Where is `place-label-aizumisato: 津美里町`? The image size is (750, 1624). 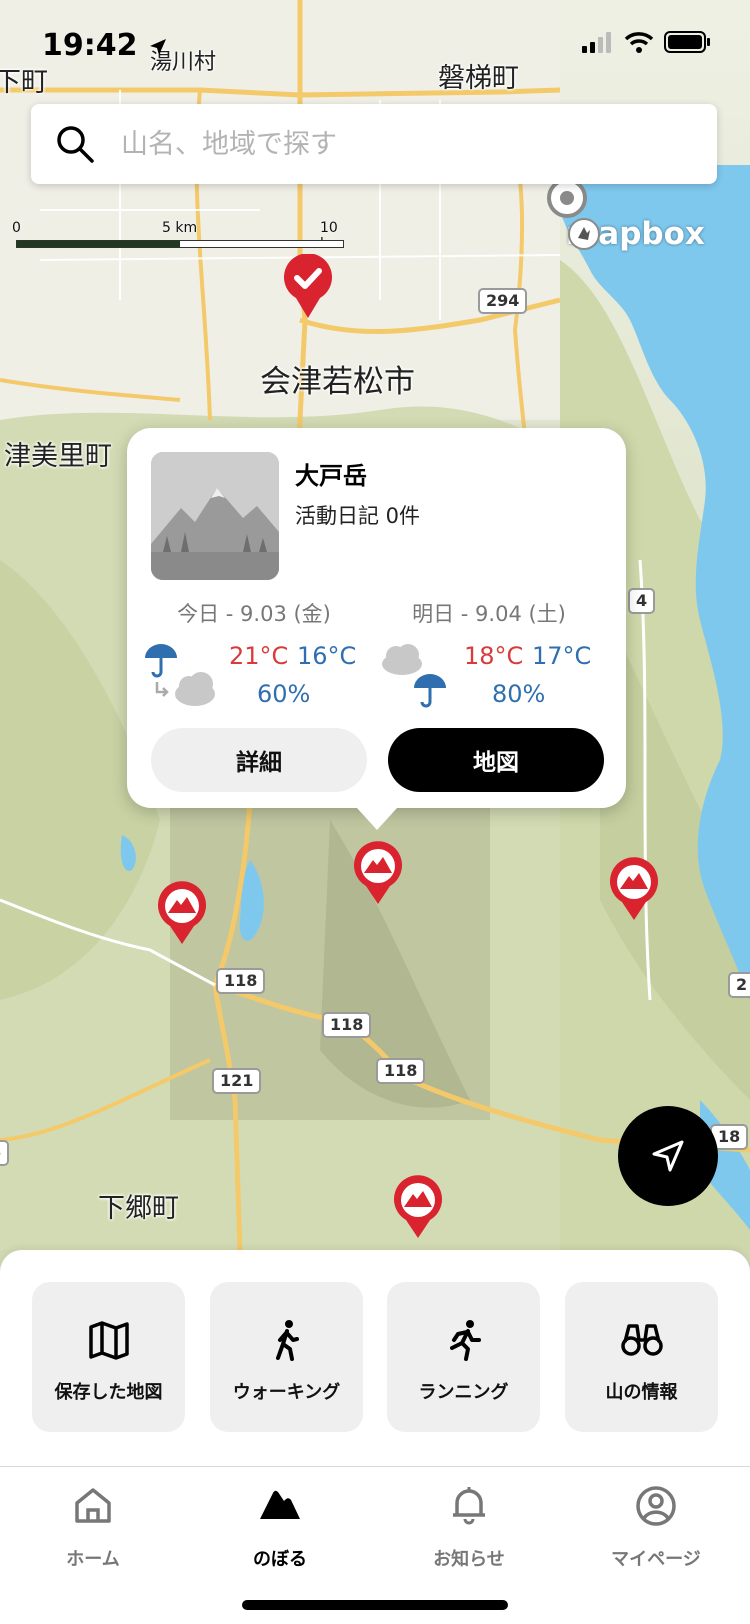
place-label-aizumisato: 津美里町 is located at coordinates (58, 456).